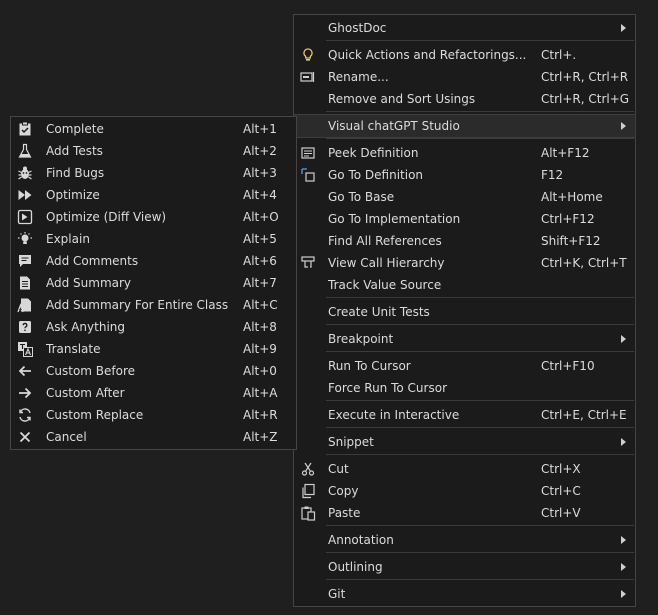 The width and height of the screenshot is (658, 615). What do you see at coordinates (260, 129) in the screenshot?
I see `submenu-item-shortcut: Alt+1` at bounding box center [260, 129].